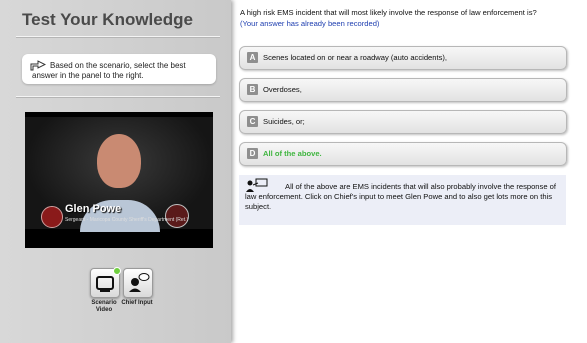  What do you see at coordinates (93, 209) in the screenshot?
I see `video-speaker-name: Glen Powe` at bounding box center [93, 209].